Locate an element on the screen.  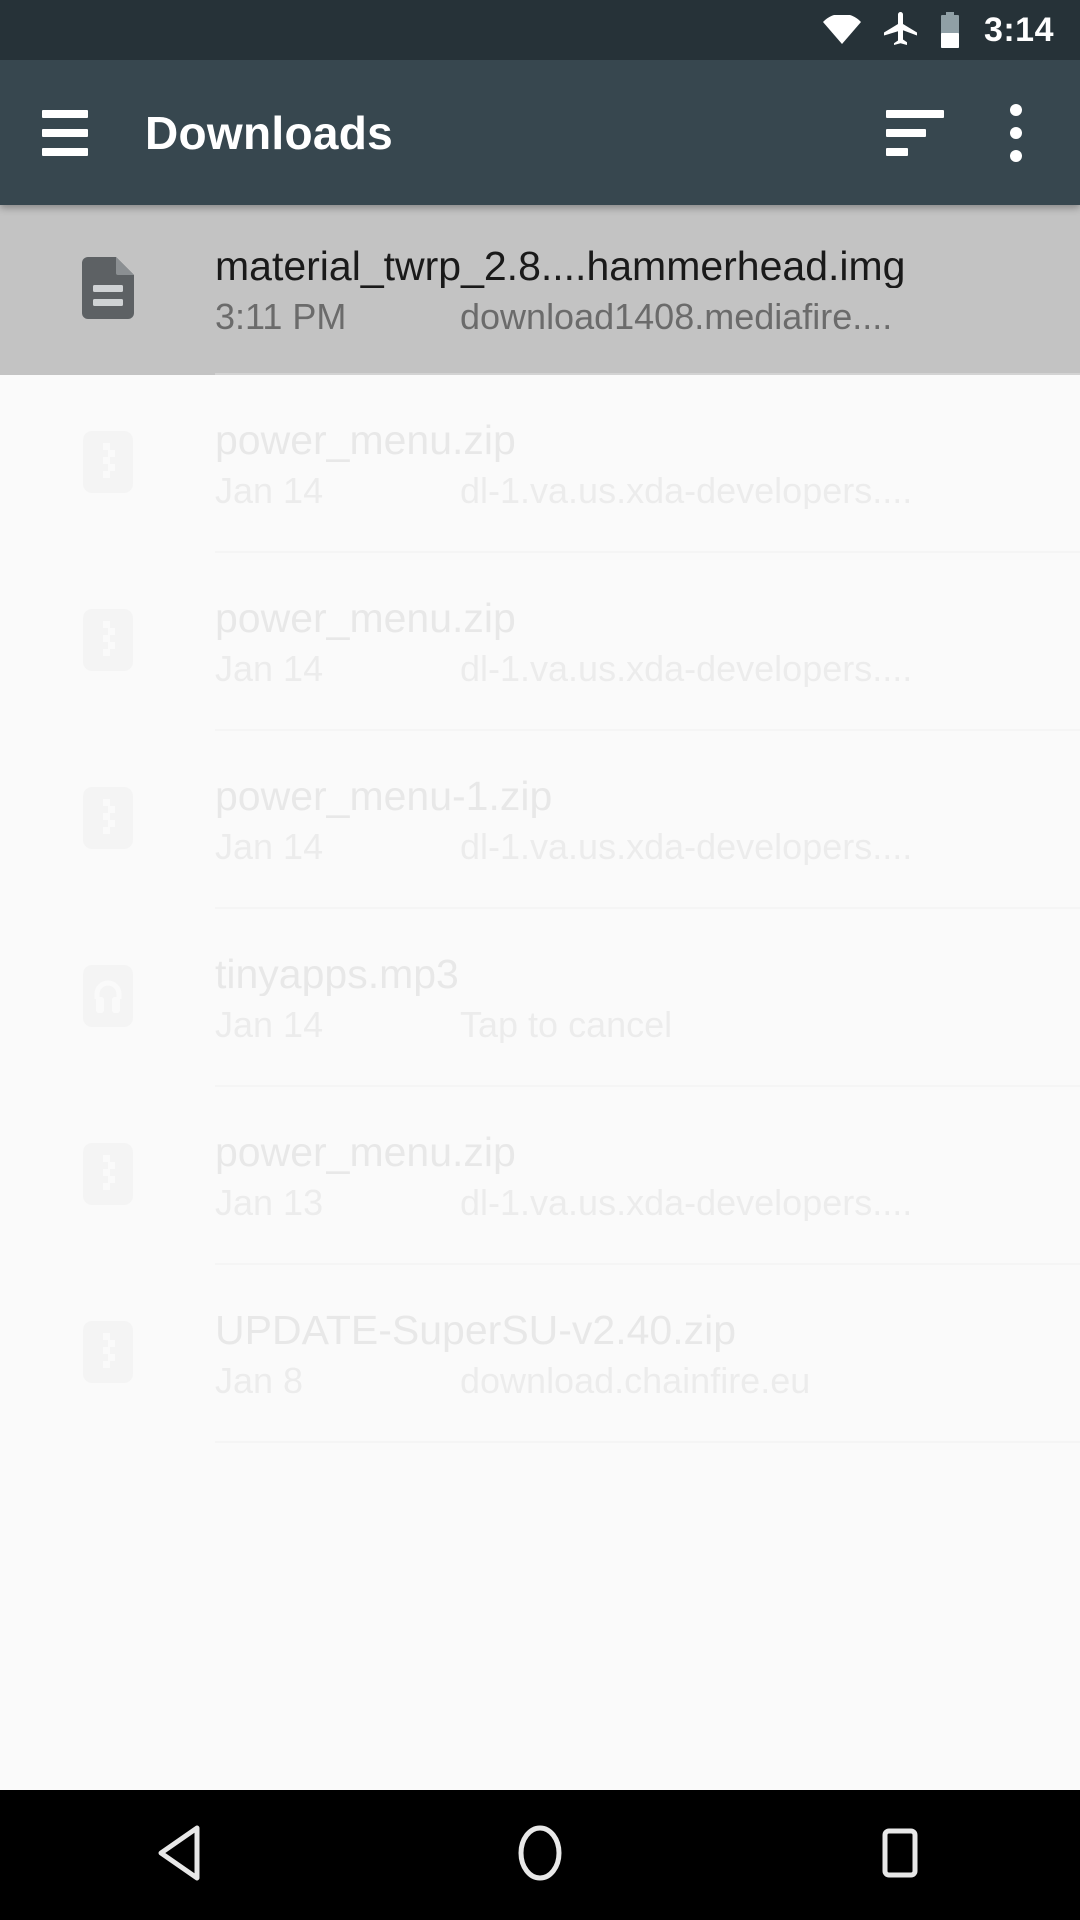
android-navigation-bar is located at coordinates (540, 1855).